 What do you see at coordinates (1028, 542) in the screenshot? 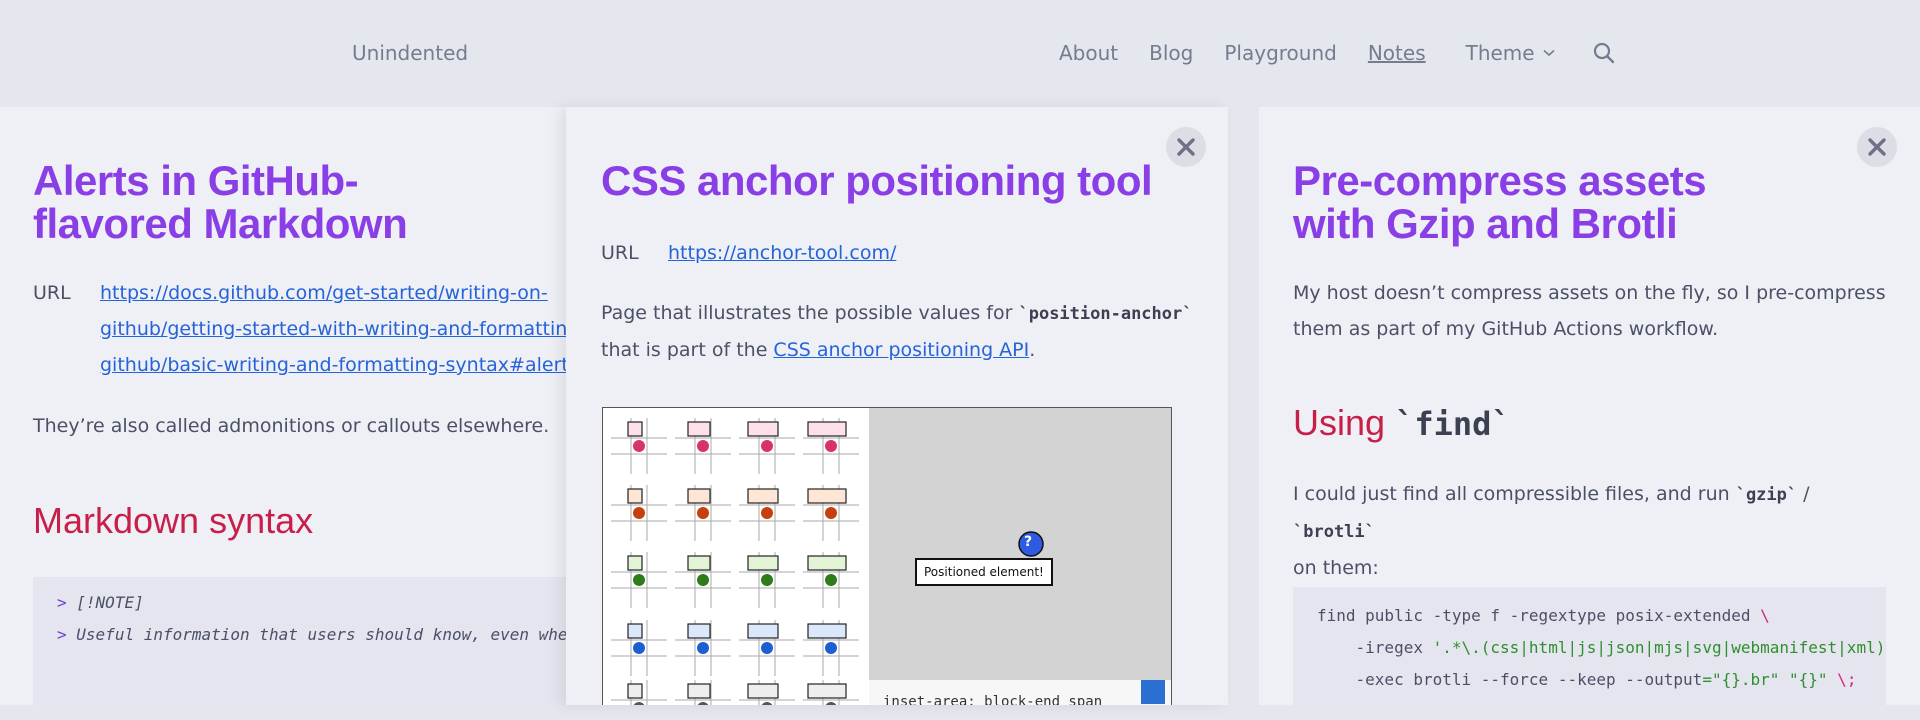
I see `anchor-badge: ?` at bounding box center [1028, 542].